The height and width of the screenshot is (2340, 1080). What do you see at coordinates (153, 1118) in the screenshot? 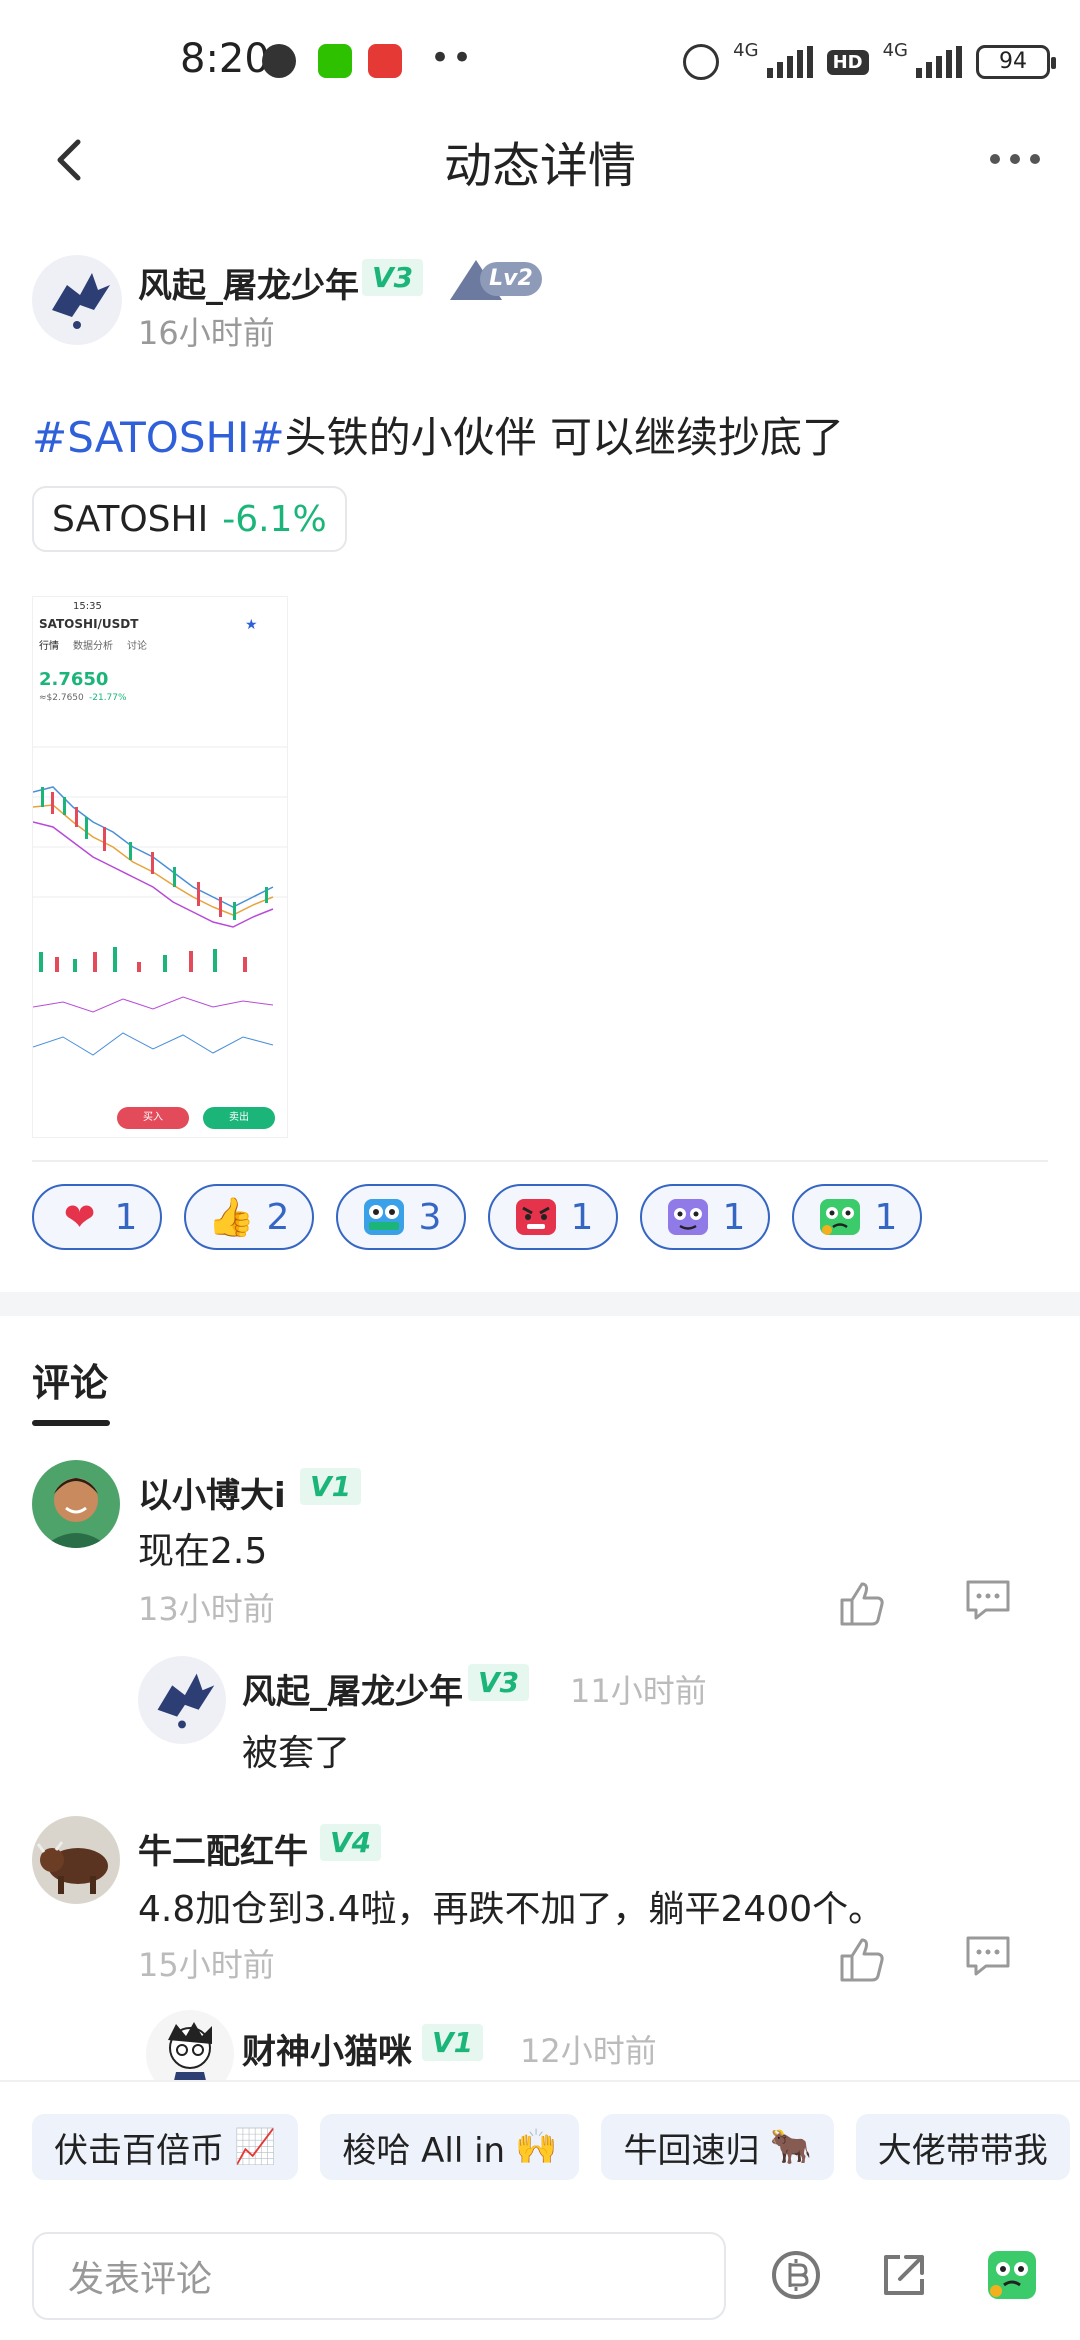
I see `shot-buy-button: 买入` at bounding box center [153, 1118].